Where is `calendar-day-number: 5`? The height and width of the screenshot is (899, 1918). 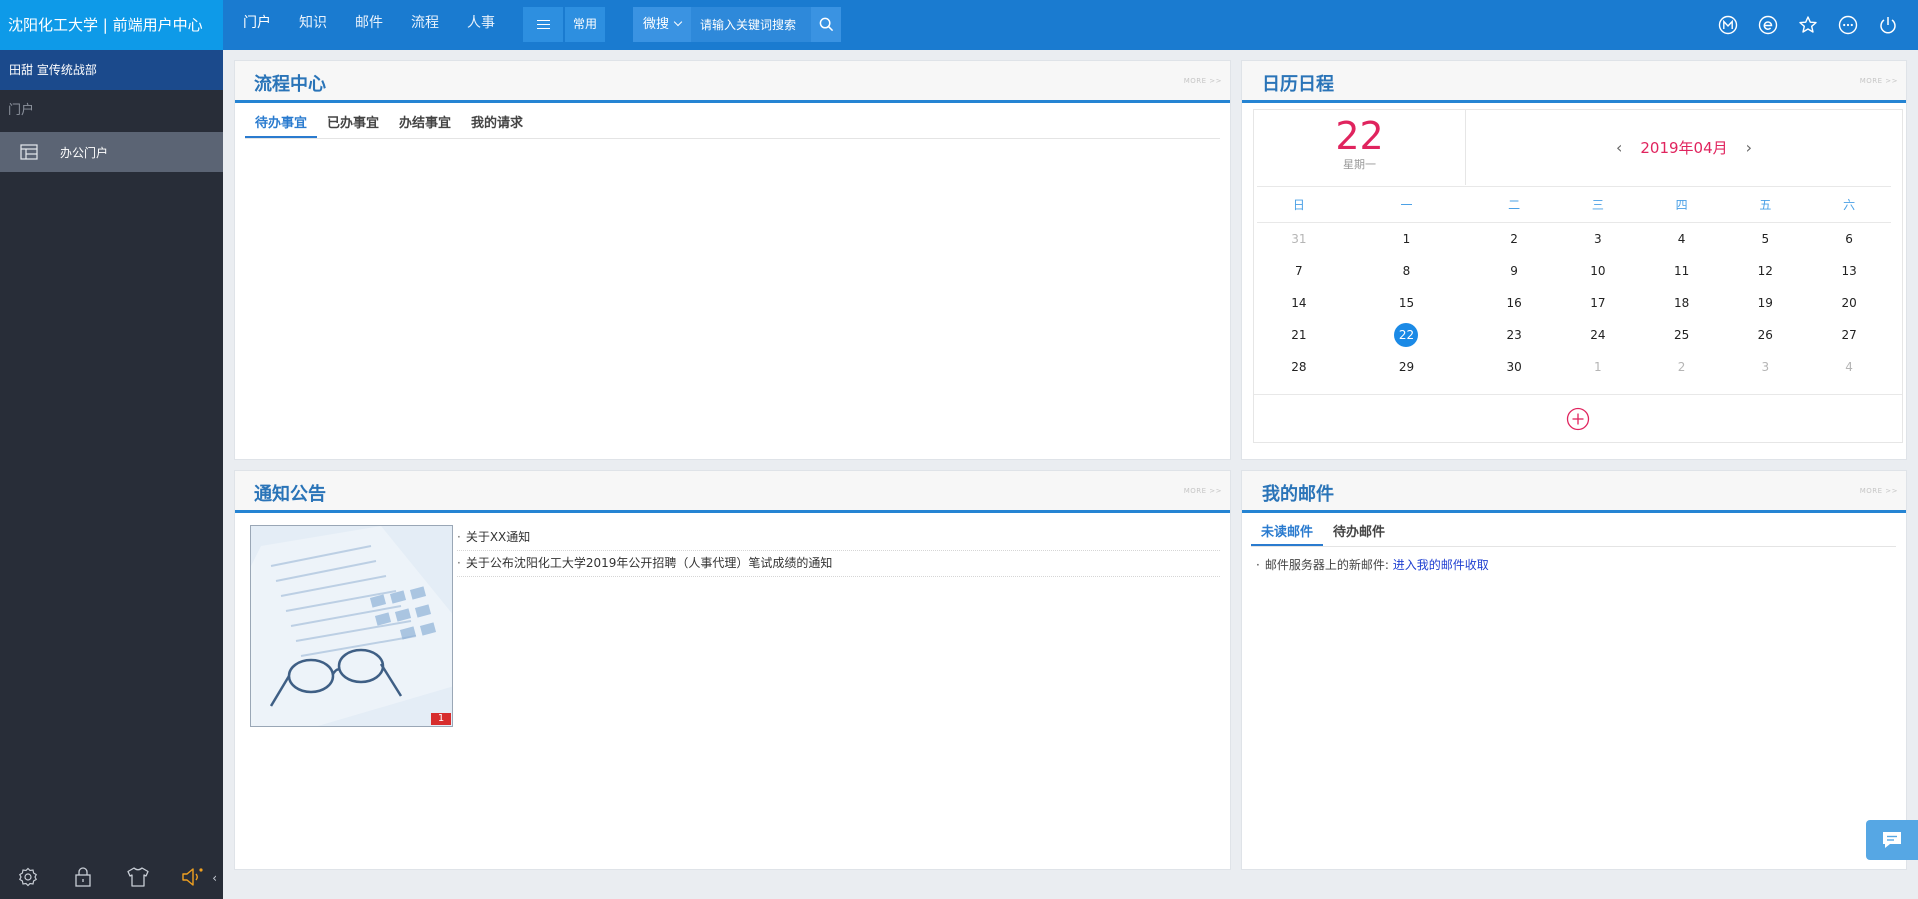
calendar-day-number: 5 is located at coordinates (1765, 238).